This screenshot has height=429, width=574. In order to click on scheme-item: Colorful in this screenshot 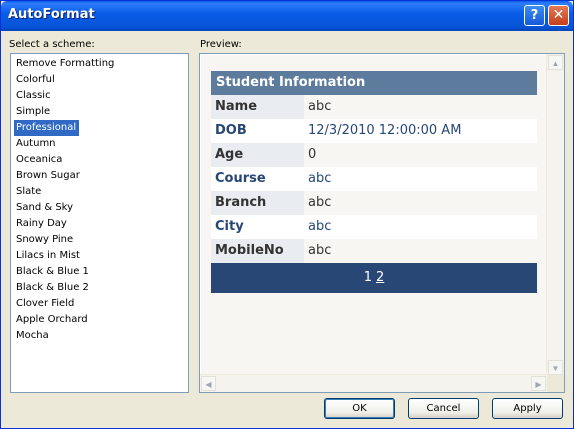, I will do `click(99, 80)`.